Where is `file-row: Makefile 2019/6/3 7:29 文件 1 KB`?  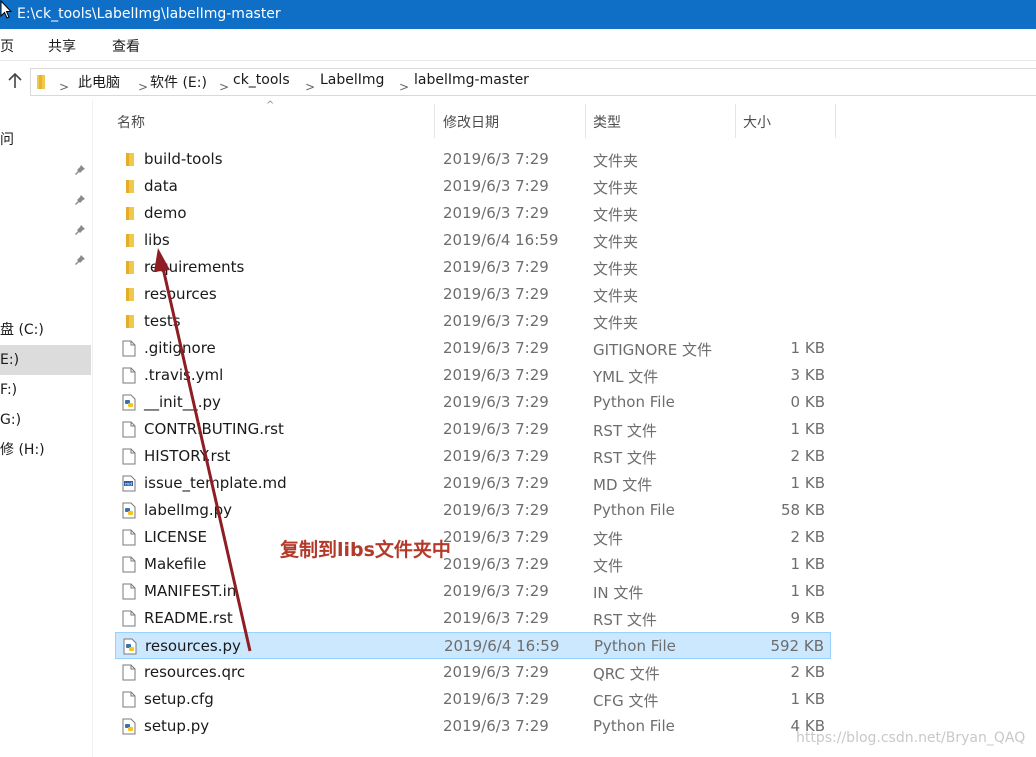 file-row: Makefile 2019/6/3 7:29 文件 1 KB is located at coordinates (473, 564).